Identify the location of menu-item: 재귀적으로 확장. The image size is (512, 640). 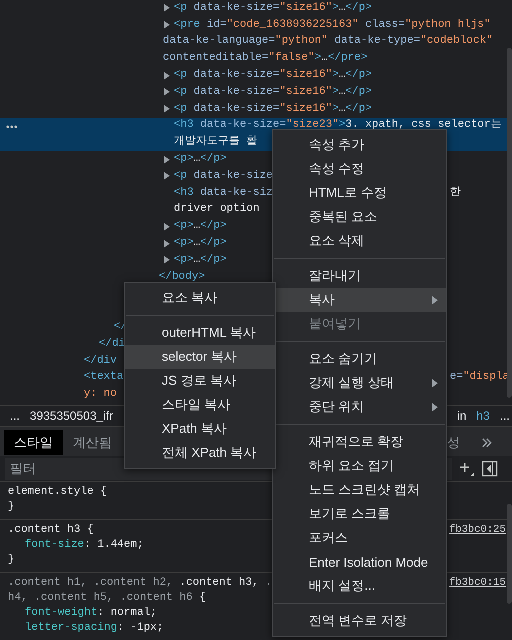
(359, 442).